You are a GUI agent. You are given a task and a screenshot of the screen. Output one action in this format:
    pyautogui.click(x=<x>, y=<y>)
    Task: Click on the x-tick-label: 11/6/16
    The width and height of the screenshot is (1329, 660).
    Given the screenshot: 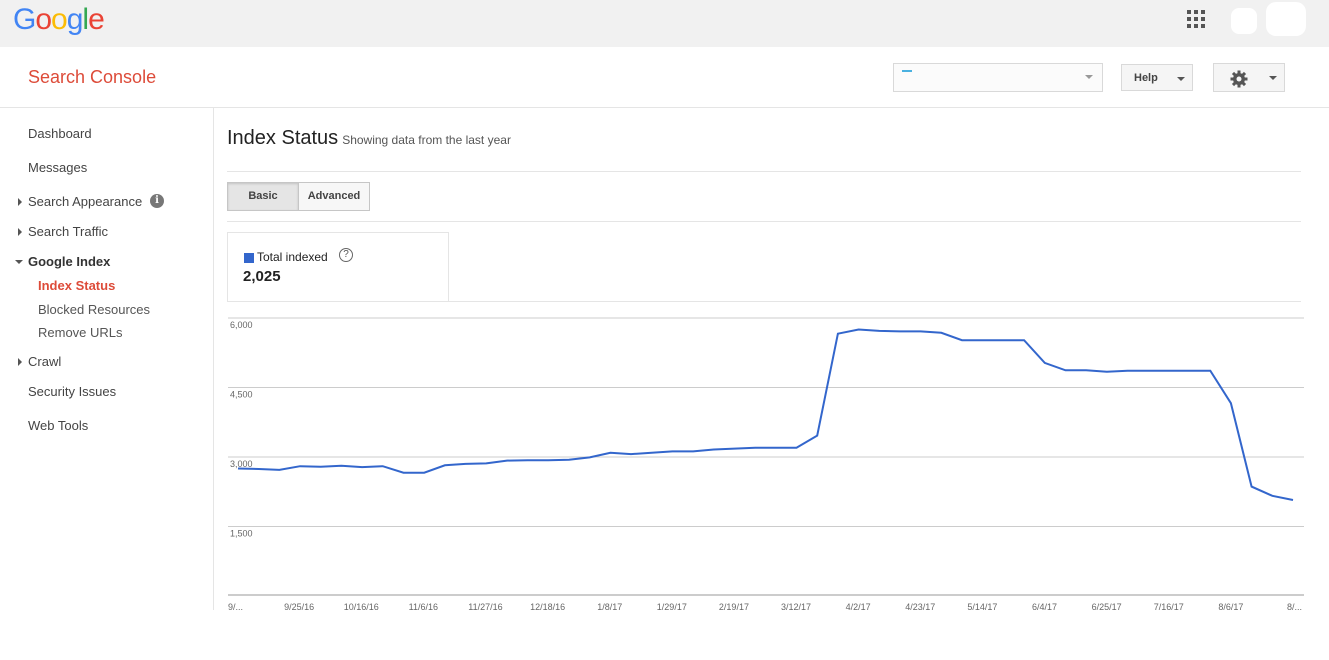 What is the action you would take?
    pyautogui.click(x=423, y=607)
    